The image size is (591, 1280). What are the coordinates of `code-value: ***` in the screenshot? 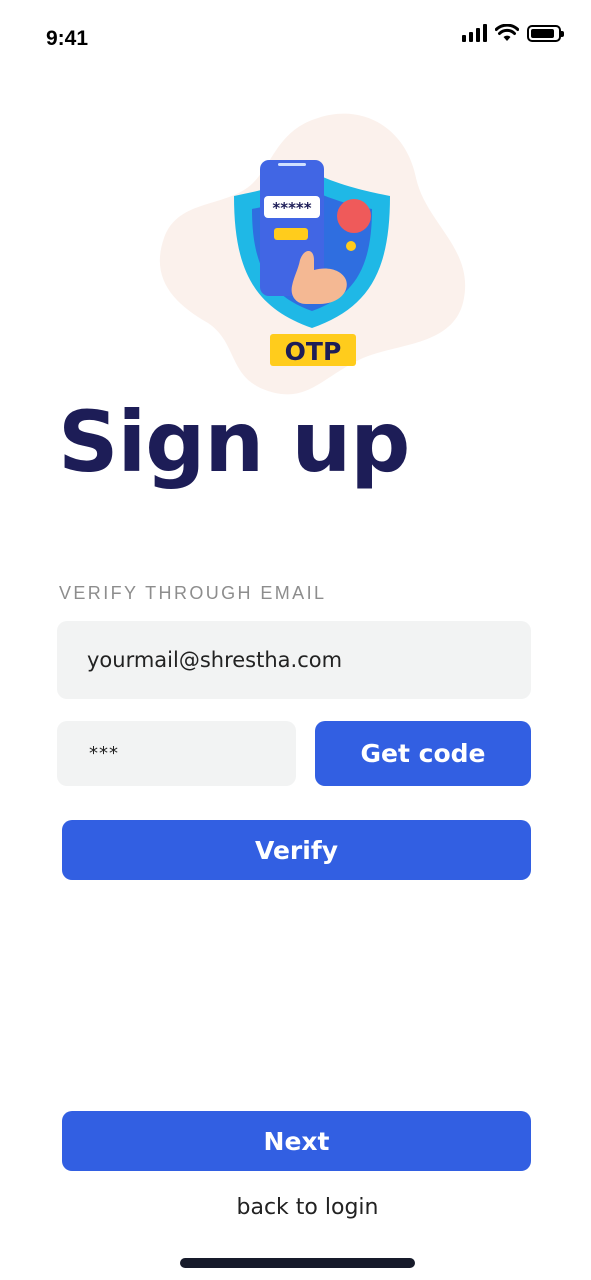 It's located at (104, 753).